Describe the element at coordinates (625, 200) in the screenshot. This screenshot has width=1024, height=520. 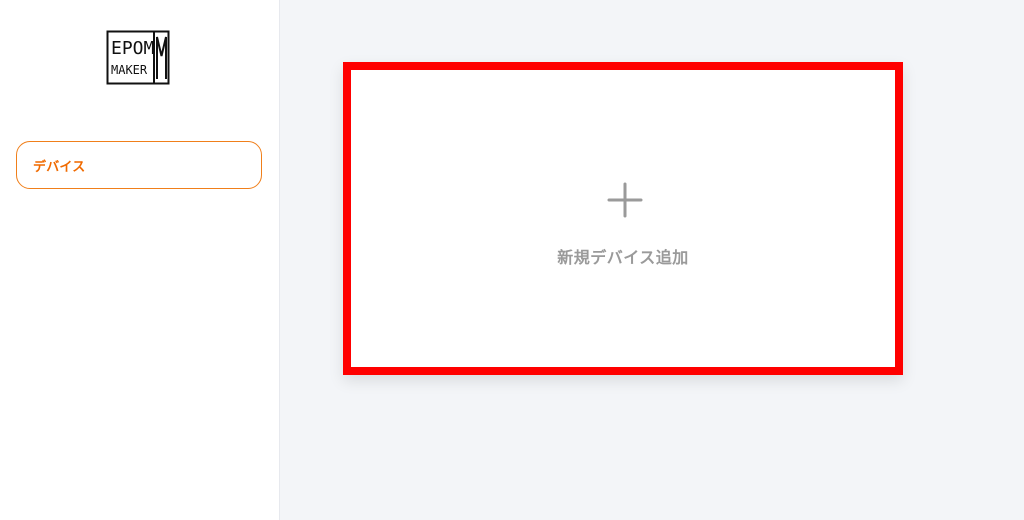
I see `plus-icon` at that location.